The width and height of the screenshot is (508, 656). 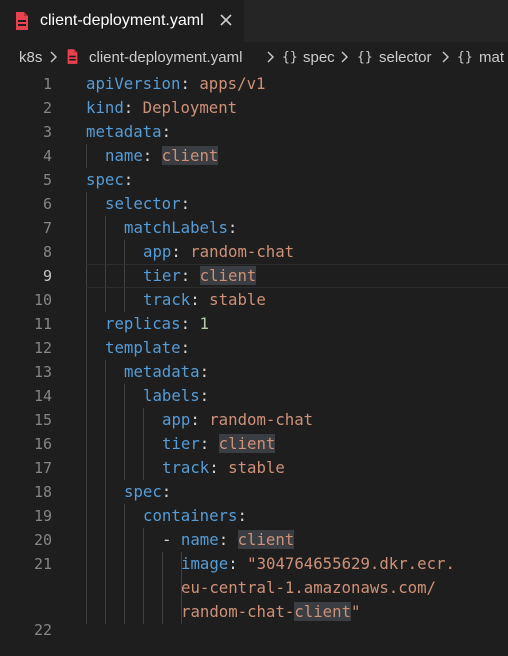 I want to click on code-line: 6 selector:, so click(x=254, y=204).